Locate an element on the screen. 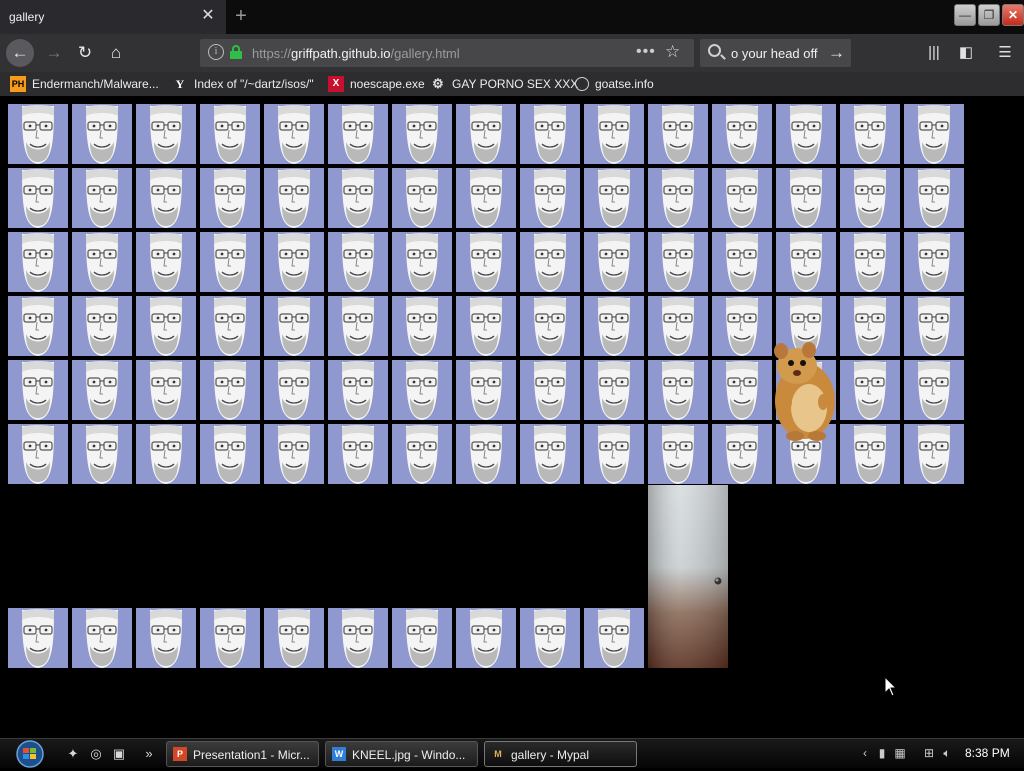 This screenshot has width=1024, height=771. close-window-button: ✕ is located at coordinates (1013, 15).